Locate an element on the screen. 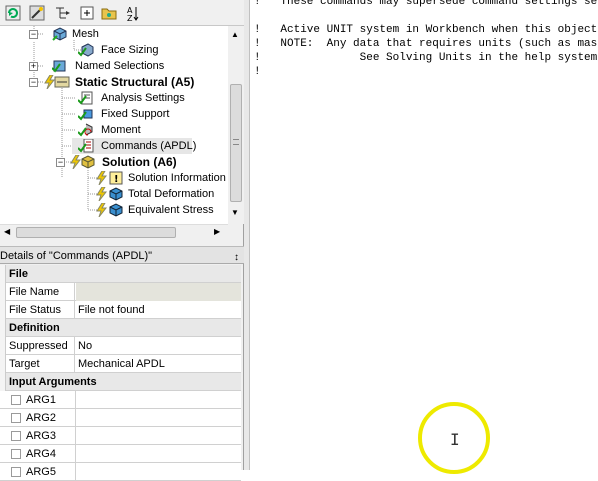 This screenshot has width=598, height=481. row-arg4: ARG4 is located at coordinates (120, 454).